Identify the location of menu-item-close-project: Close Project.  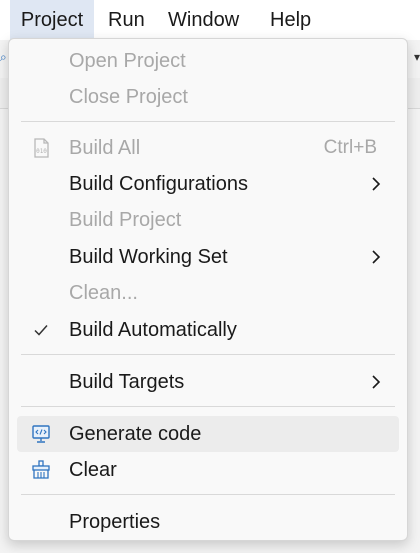
(208, 97).